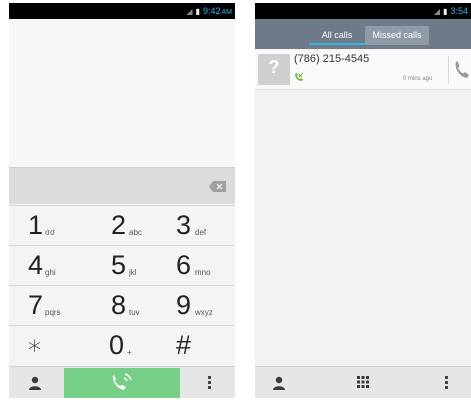 The height and width of the screenshot is (400, 471). What do you see at coordinates (448, 70) in the screenshot?
I see `row-divider` at bounding box center [448, 70].